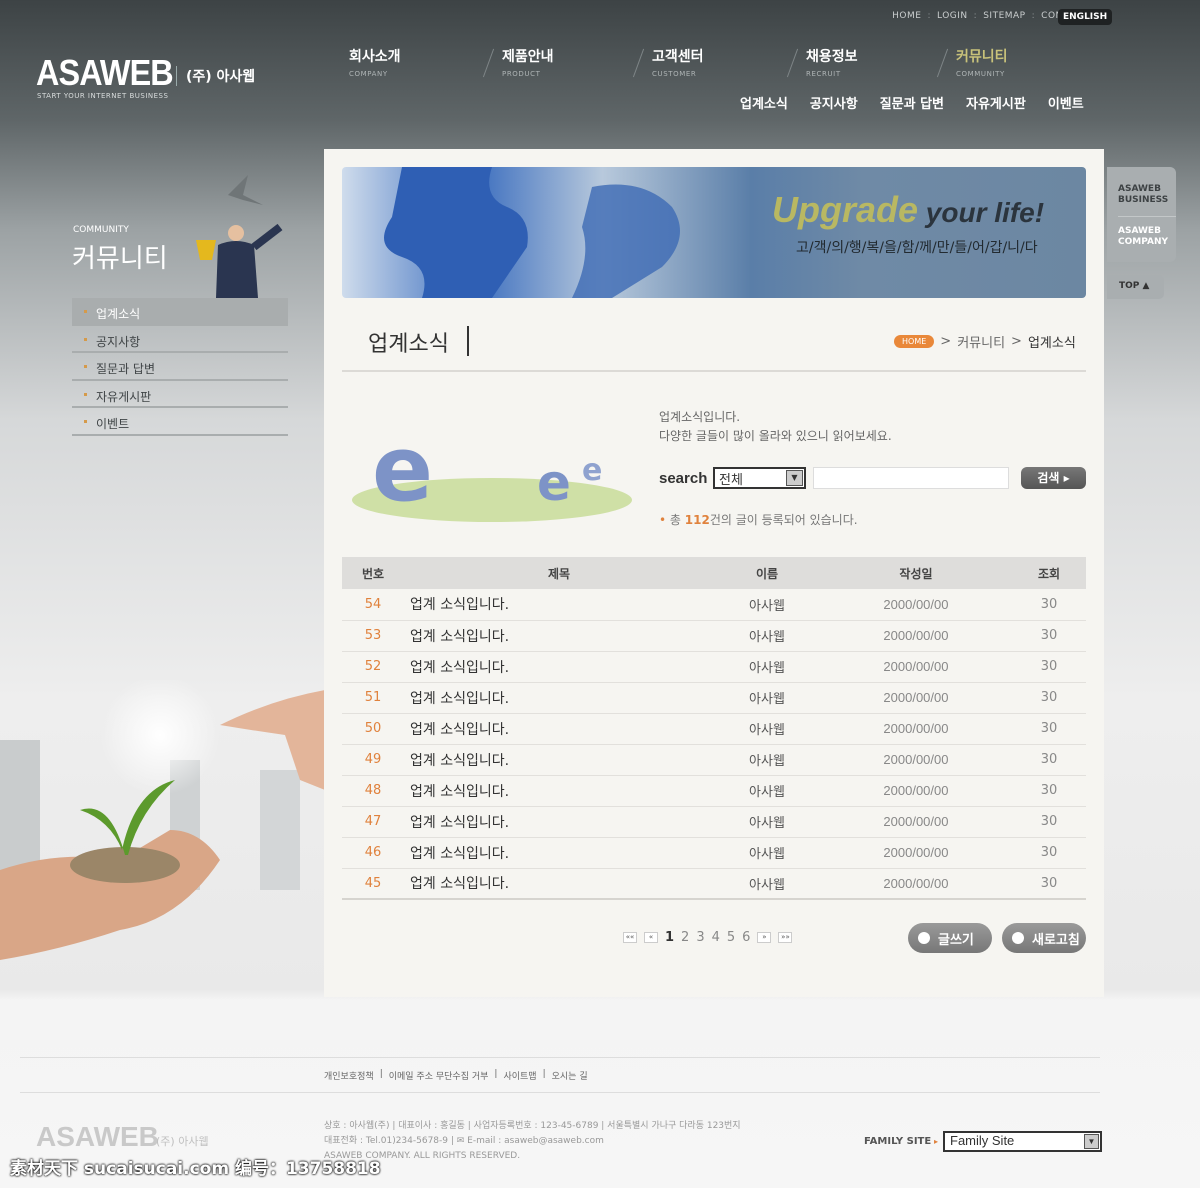 This screenshot has height=1188, width=1200. Describe the element at coordinates (422, 1156) in the screenshot. I see `copyright: ASAWEB COMPANY. ALL RIGHTS RESERVED.` at that location.